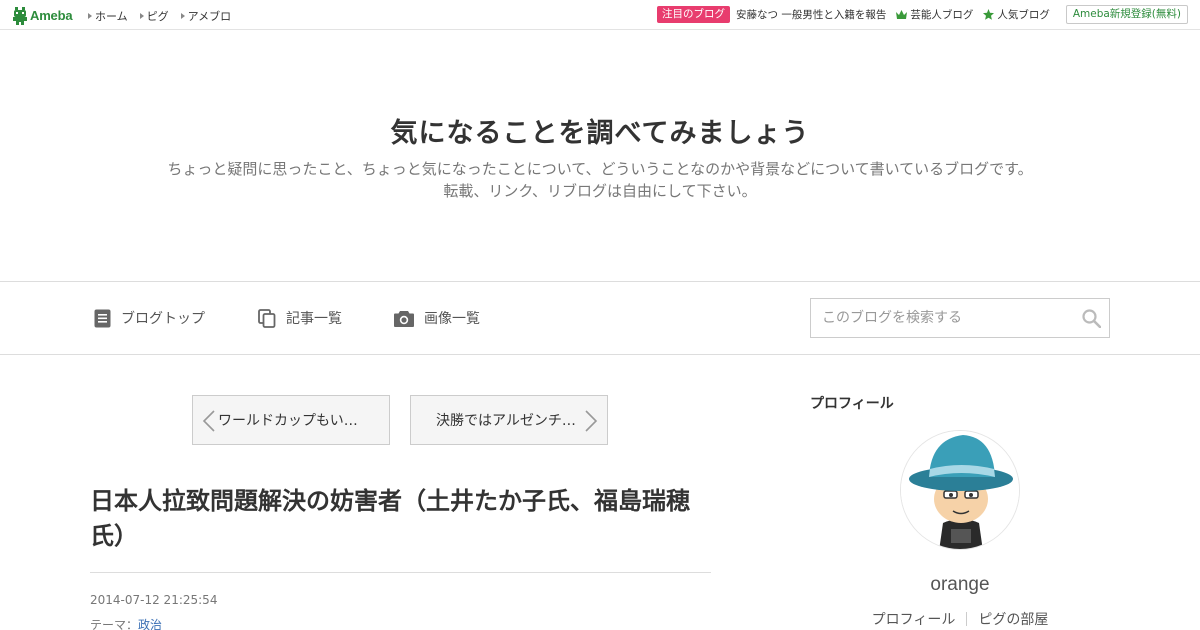  Describe the element at coordinates (600, 130) in the screenshot. I see `blog-title: 気になることを調べてみましょう` at that location.